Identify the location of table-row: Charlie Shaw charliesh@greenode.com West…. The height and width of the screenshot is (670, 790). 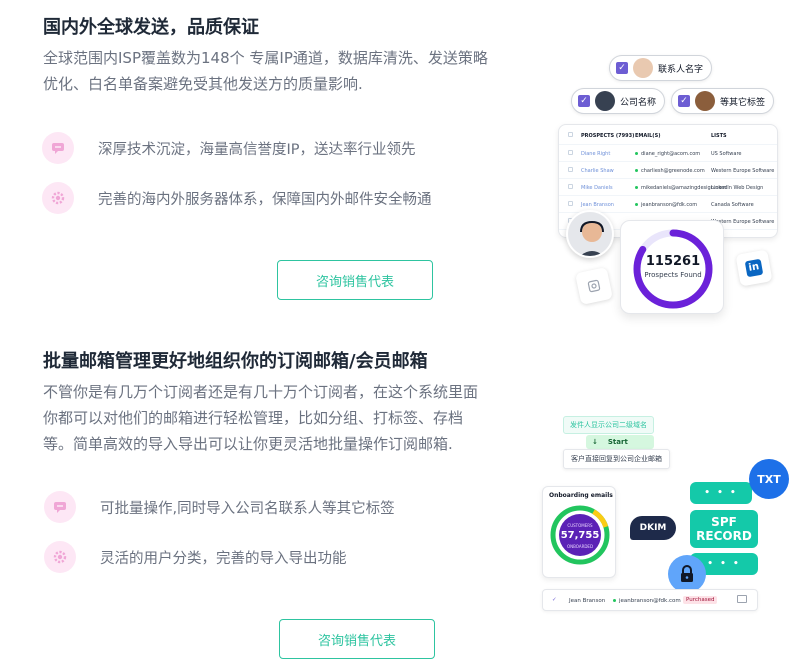
(668, 170).